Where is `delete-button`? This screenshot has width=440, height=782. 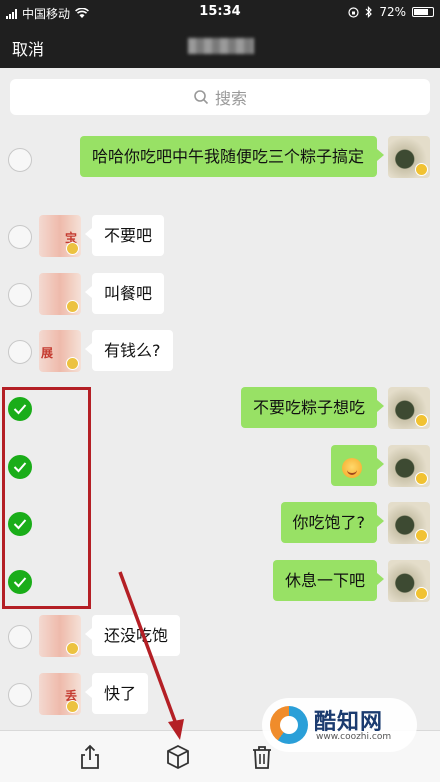 delete-button is located at coordinates (262, 757).